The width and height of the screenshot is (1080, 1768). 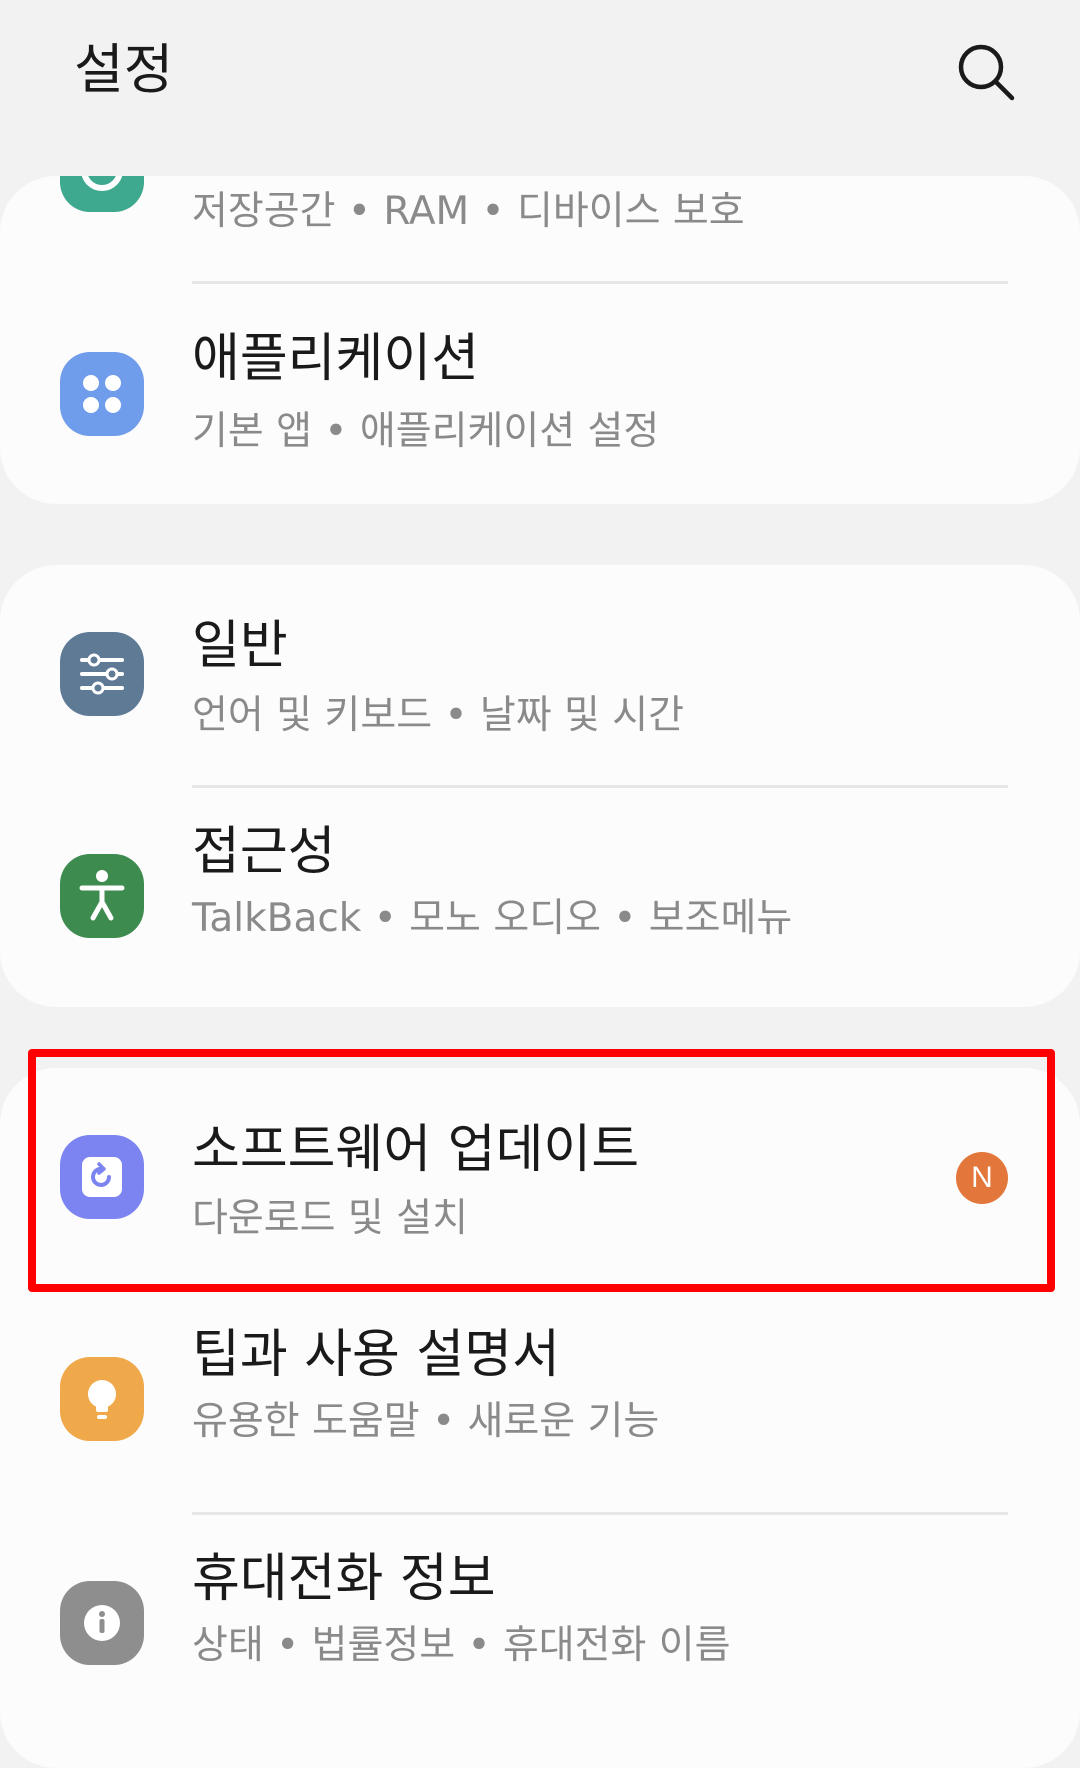 I want to click on settings-item-tips: 팁과 사용 설명서 유용한 도움말 • 새로운 기능, so click(x=540, y=1400).